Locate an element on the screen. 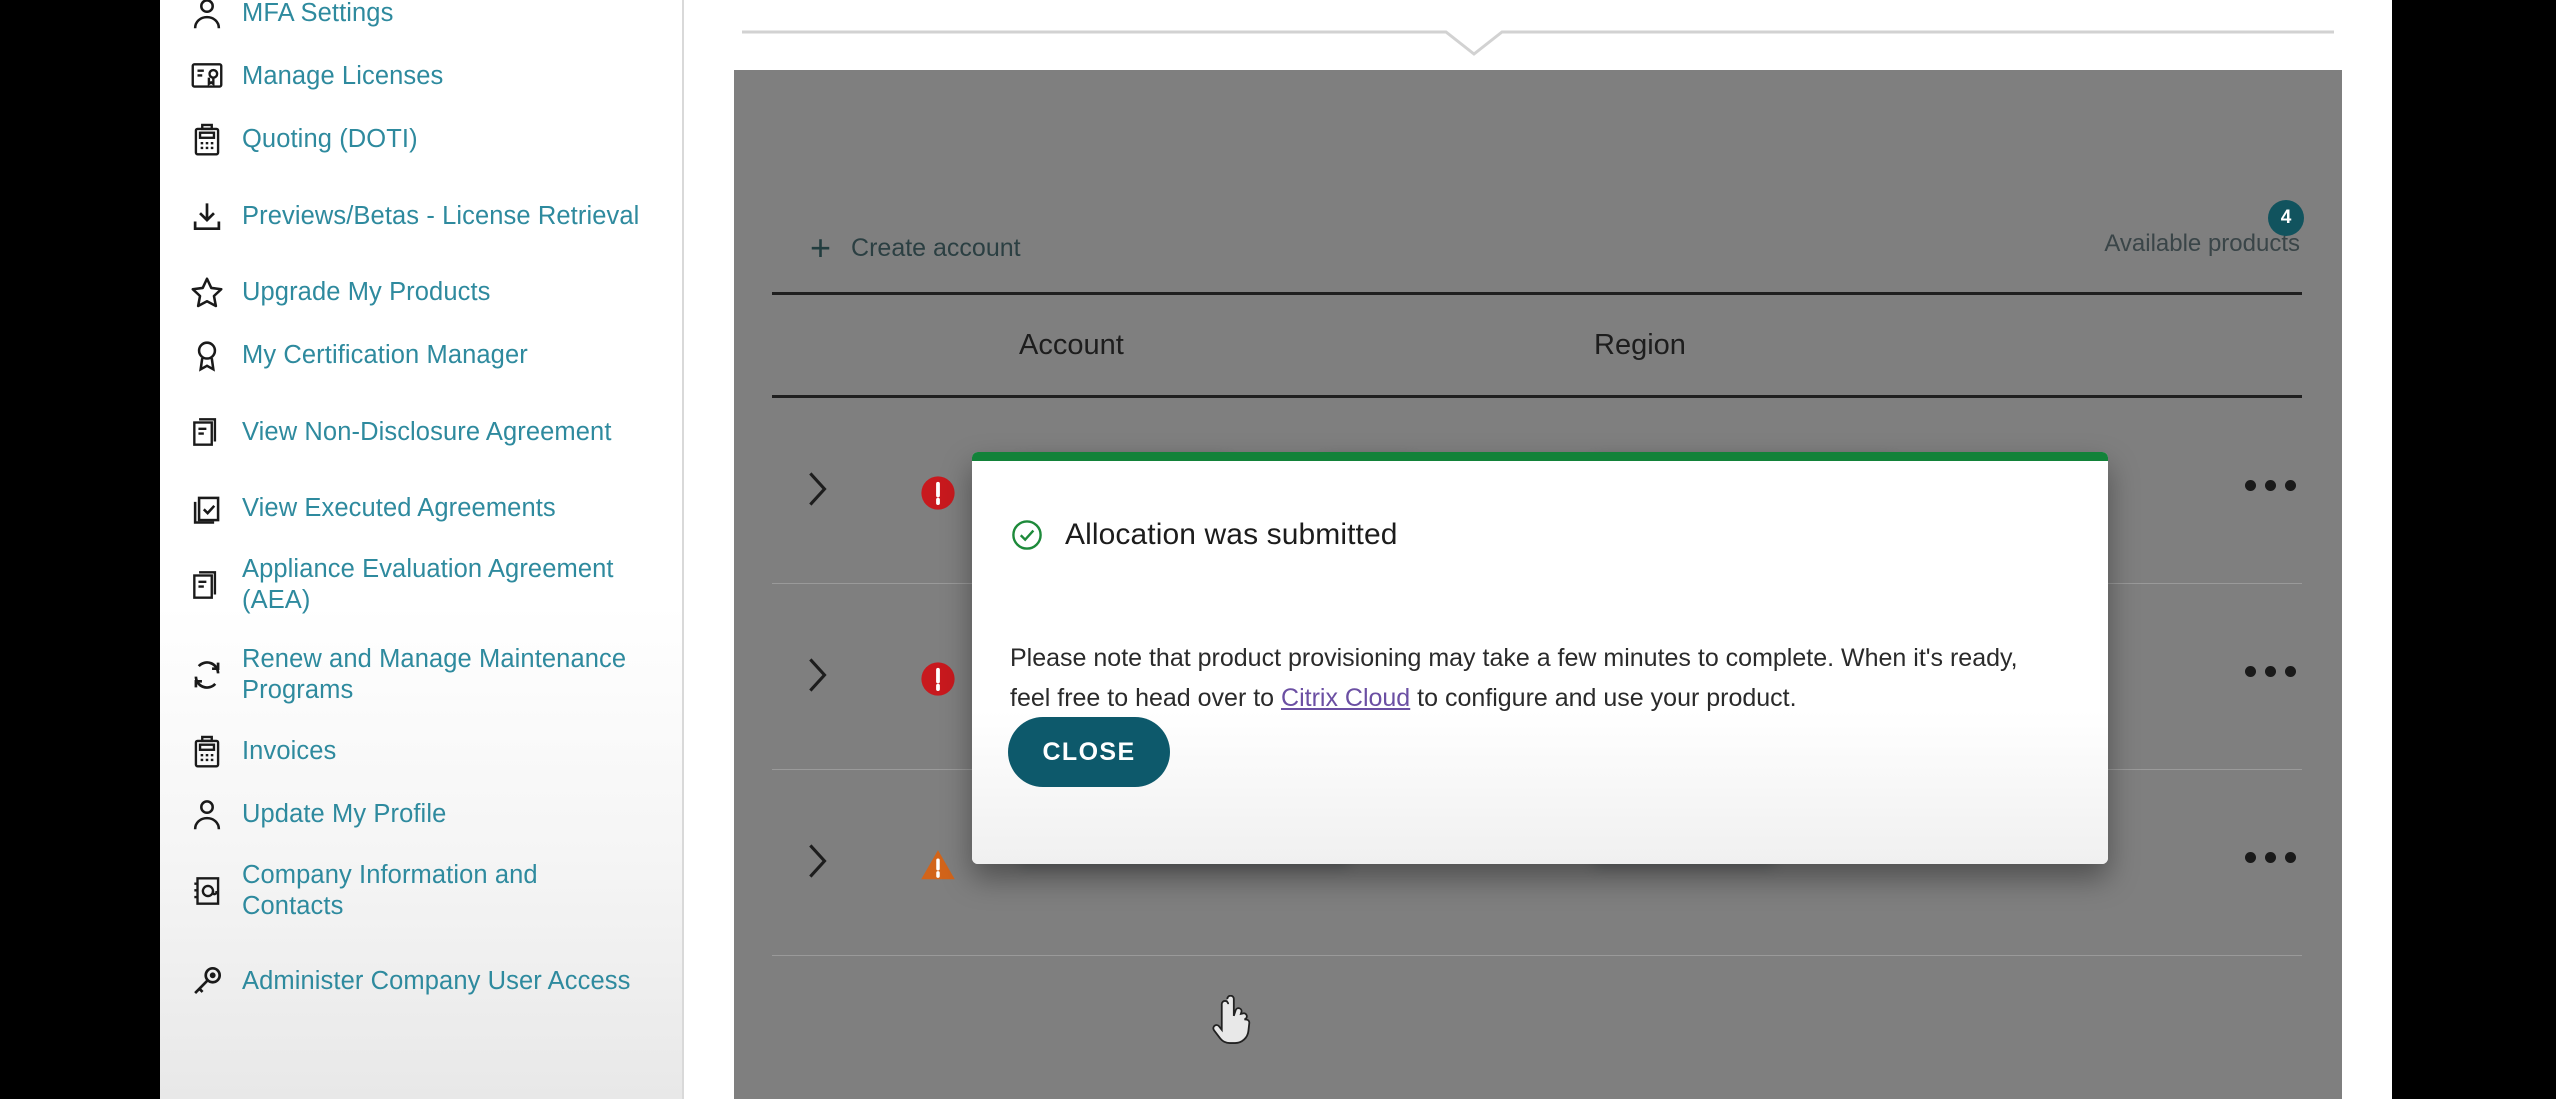  sidebar-item-label: Appliance Evaluation Agreement (AEA) is located at coordinates (428, 584).